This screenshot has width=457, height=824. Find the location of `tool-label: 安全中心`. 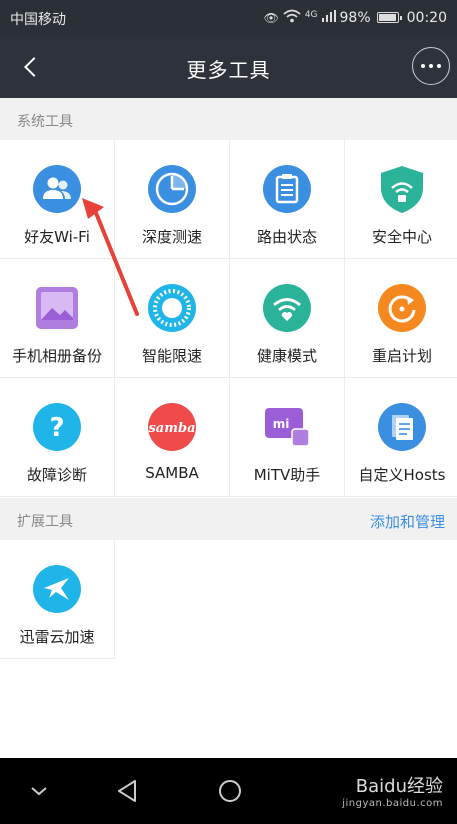

tool-label: 安全中心 is located at coordinates (401, 237).